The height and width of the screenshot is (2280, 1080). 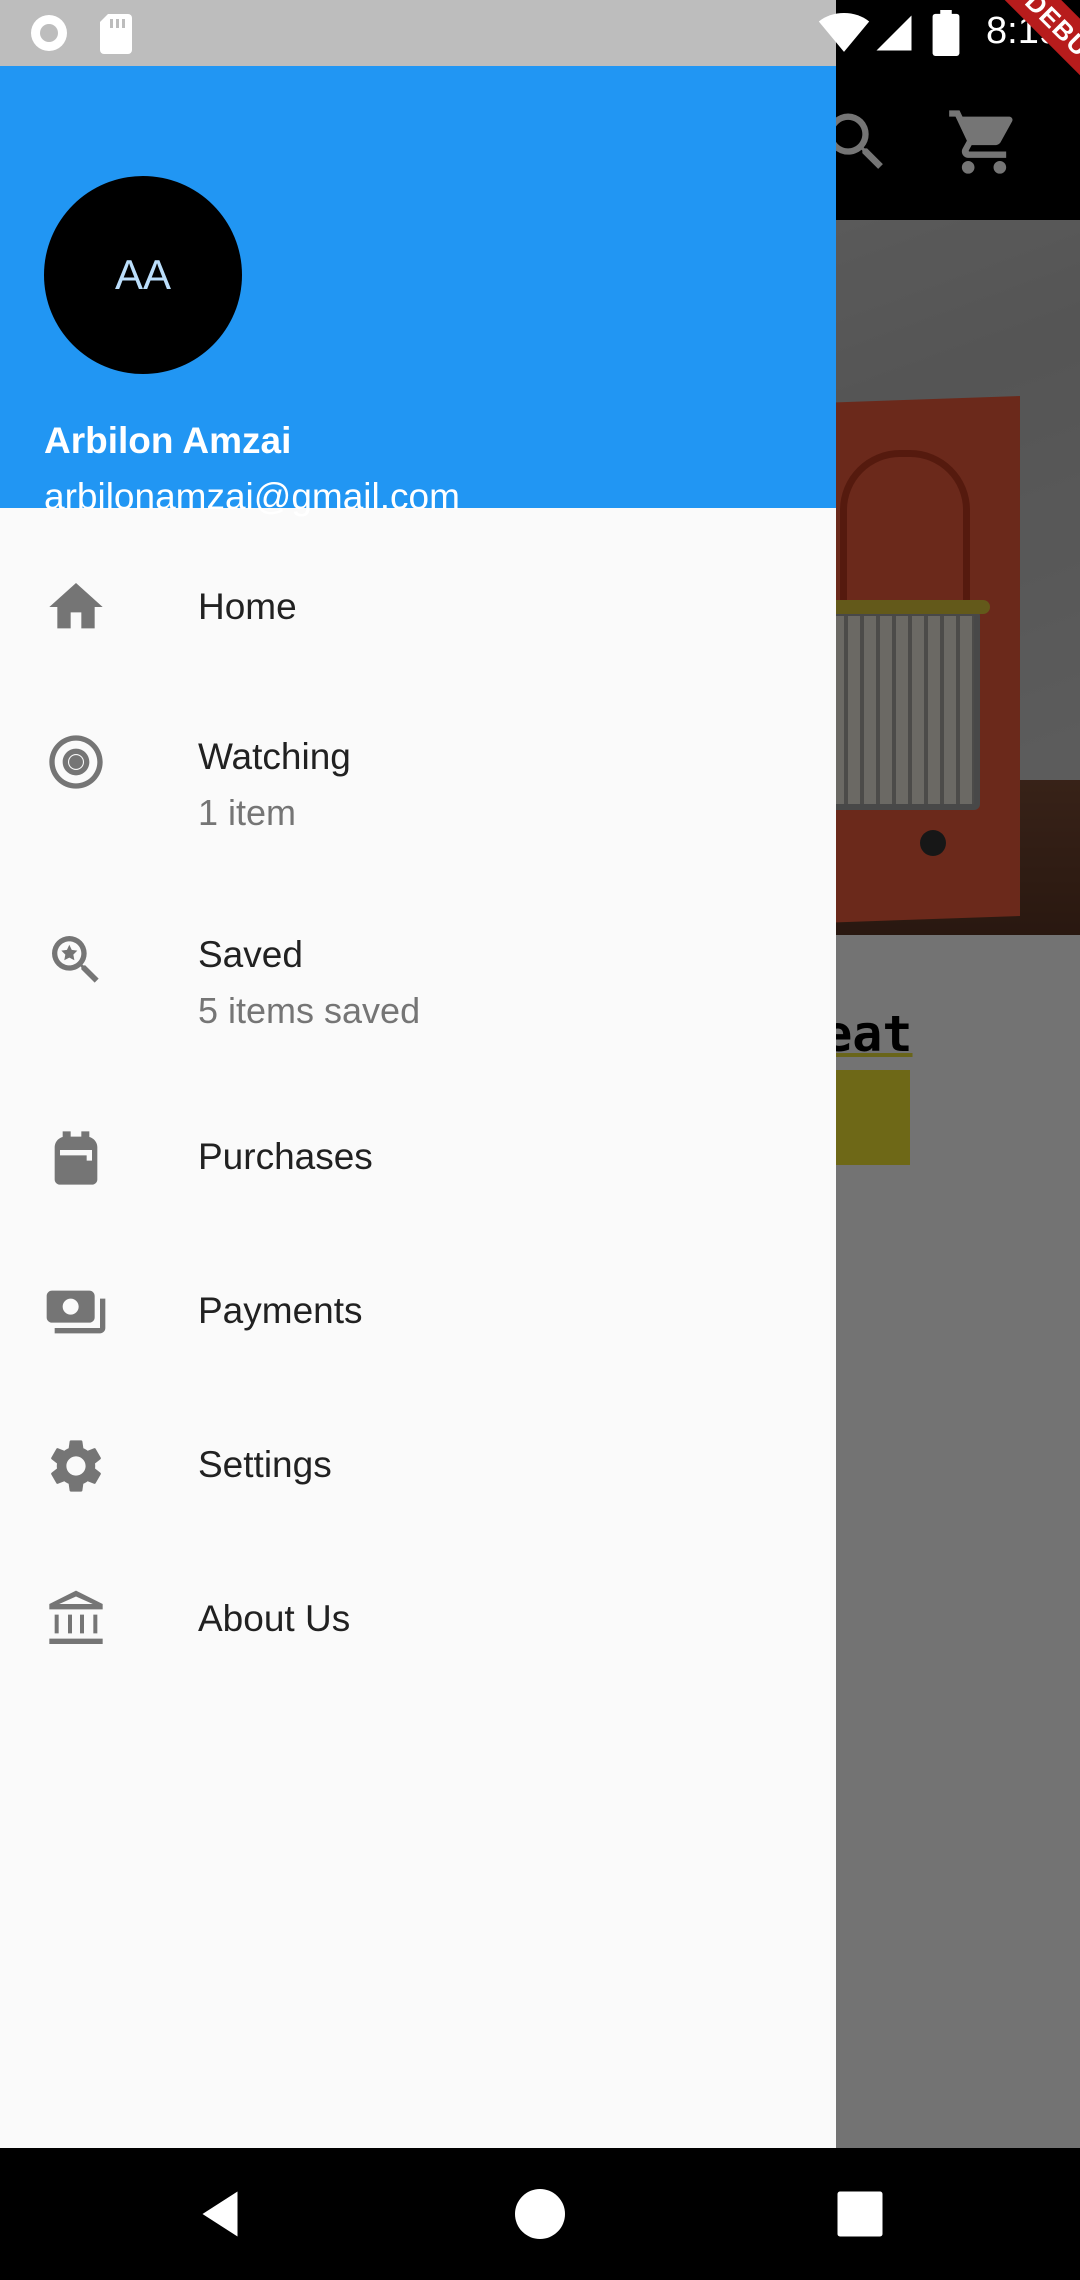 What do you see at coordinates (247, 606) in the screenshot?
I see `drawer-item-label: Home` at bounding box center [247, 606].